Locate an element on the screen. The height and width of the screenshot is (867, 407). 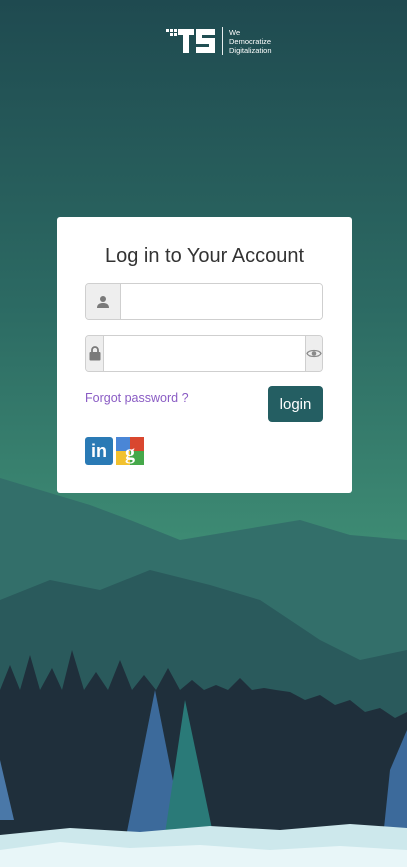
user-icon is located at coordinates (103, 301).